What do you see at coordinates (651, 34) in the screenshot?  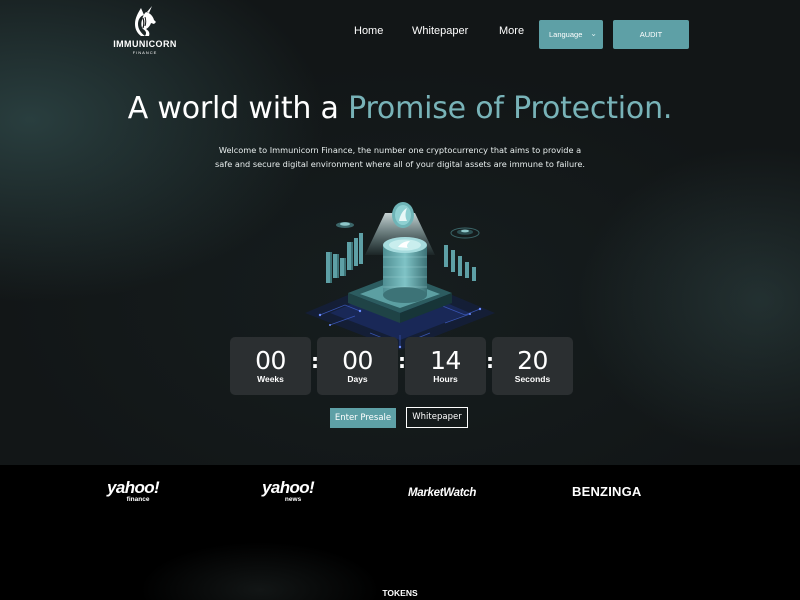 I see `audit-button: AUDIT` at bounding box center [651, 34].